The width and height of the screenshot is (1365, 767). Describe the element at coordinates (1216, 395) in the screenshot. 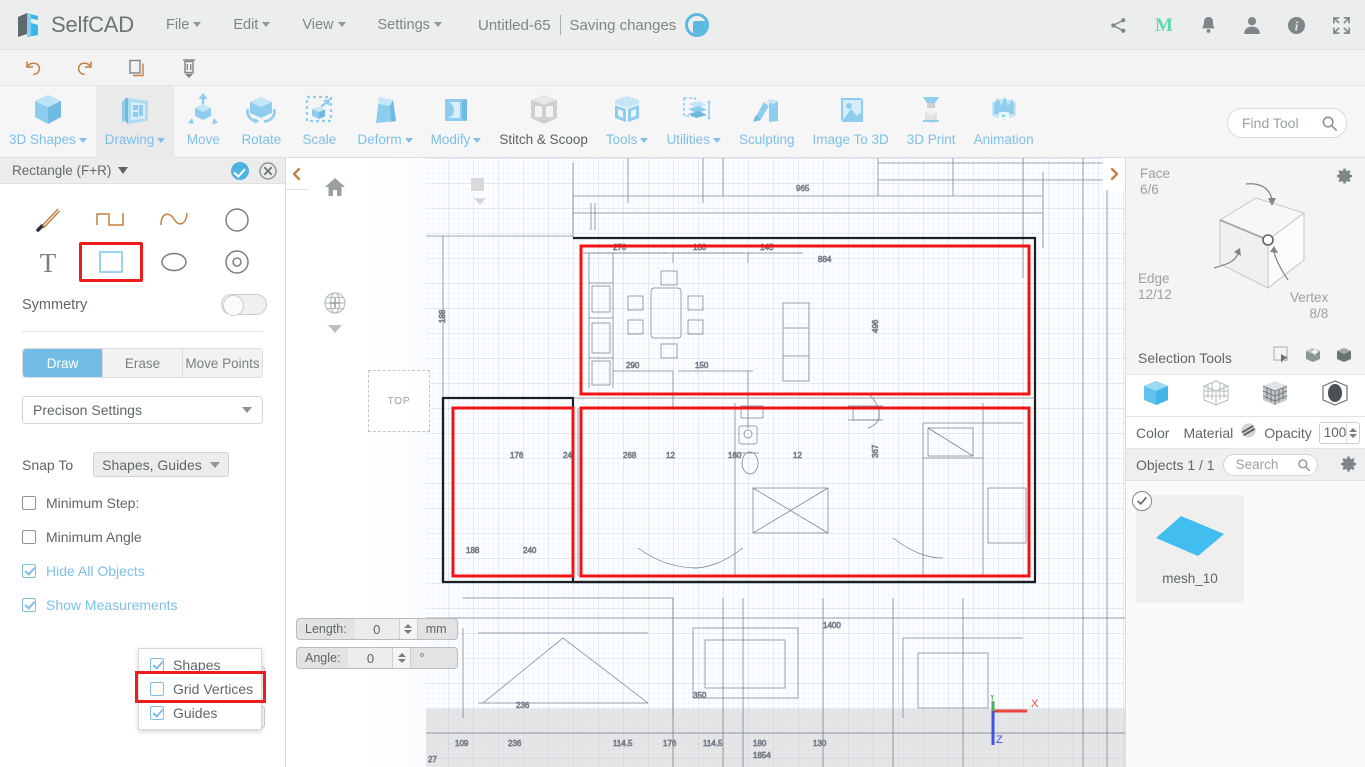

I see `vertex-mode-icon` at that location.